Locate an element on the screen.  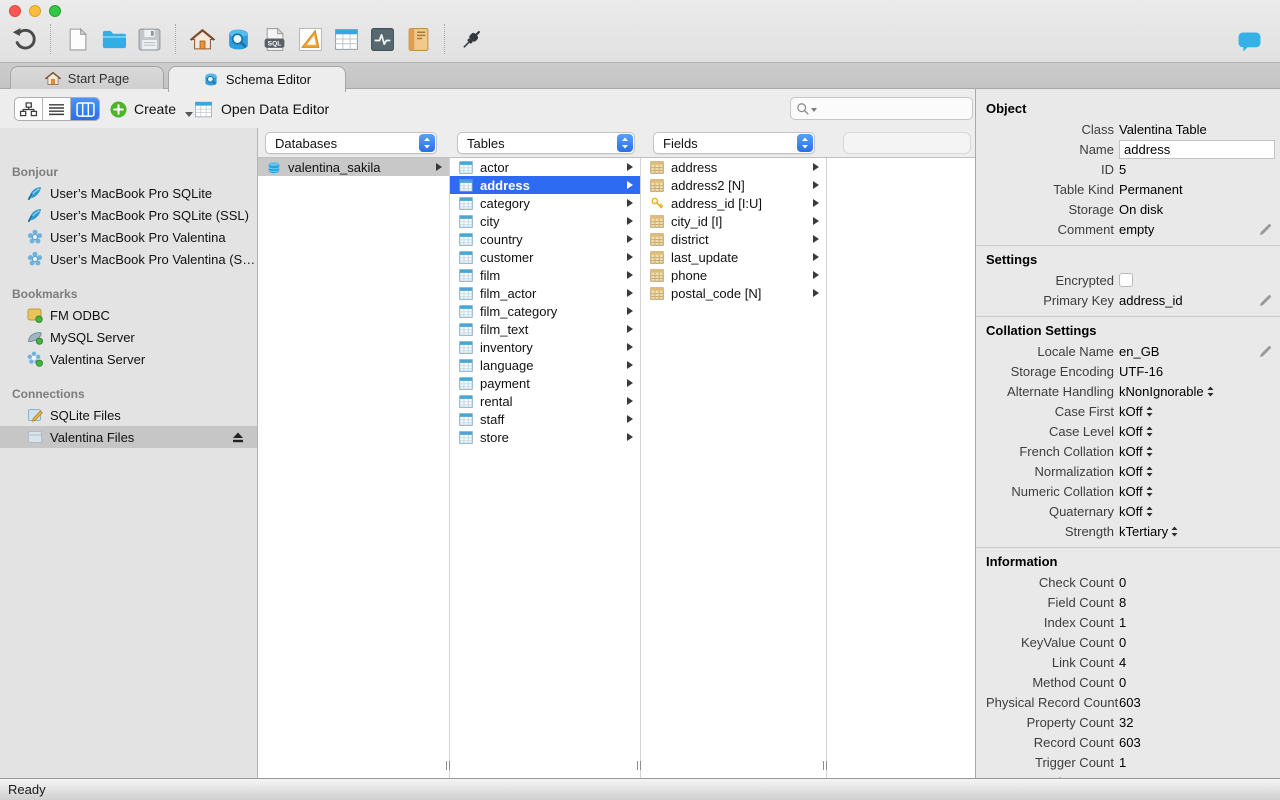
property-label: Link Count is located at coordinates (1082, 662).